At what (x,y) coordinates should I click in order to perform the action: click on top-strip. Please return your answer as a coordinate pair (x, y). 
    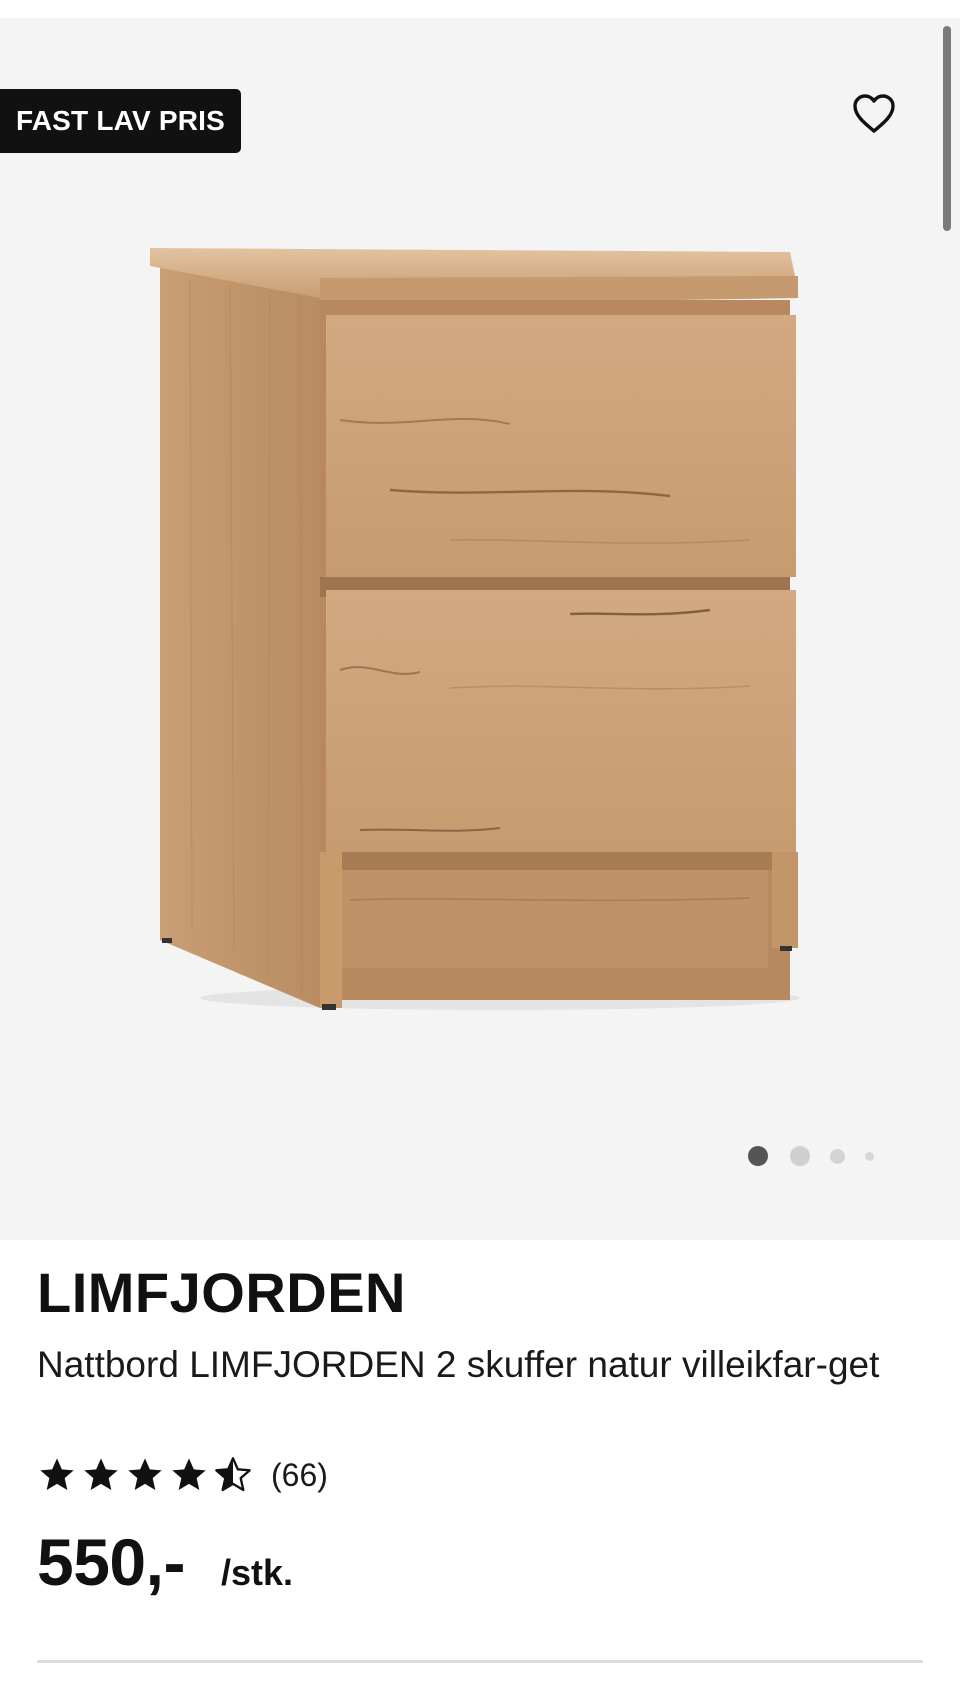
    Looking at the image, I should click on (480, 9).